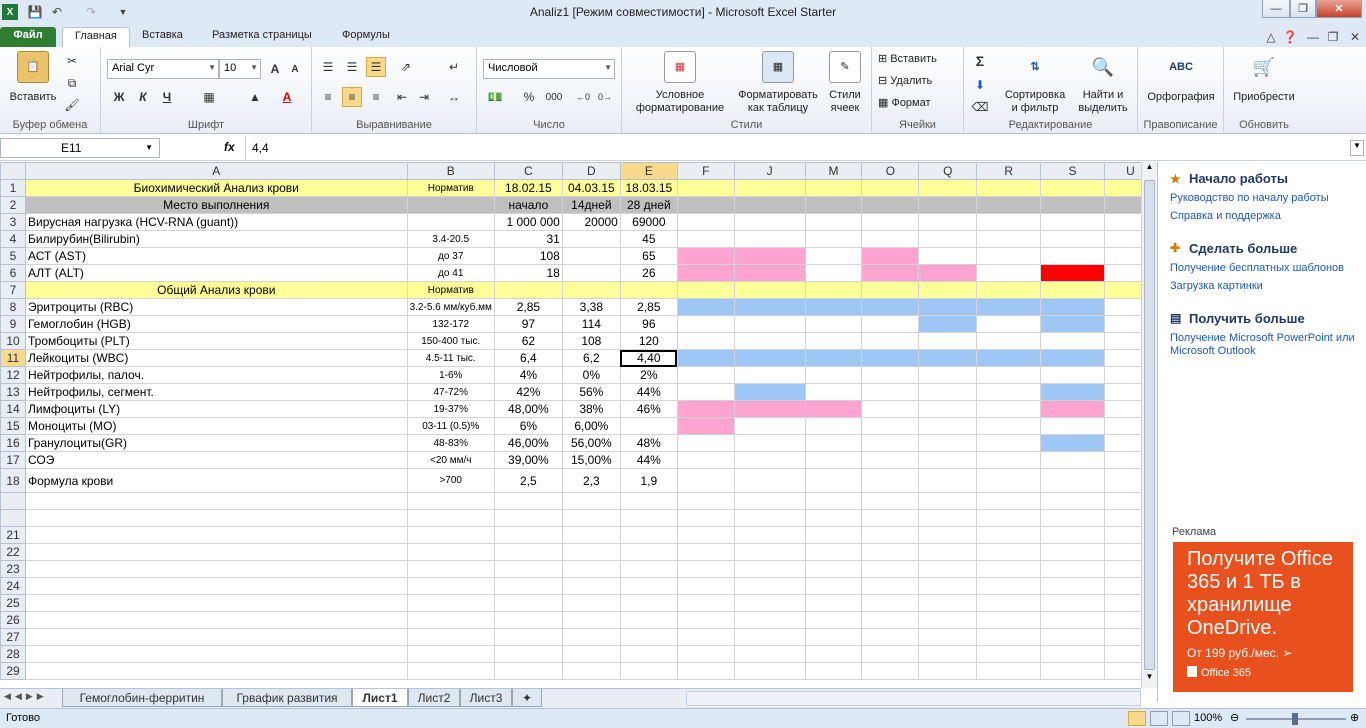 Image resolution: width=1366 pixels, height=728 pixels. I want to click on row-header: 6, so click(13, 273).